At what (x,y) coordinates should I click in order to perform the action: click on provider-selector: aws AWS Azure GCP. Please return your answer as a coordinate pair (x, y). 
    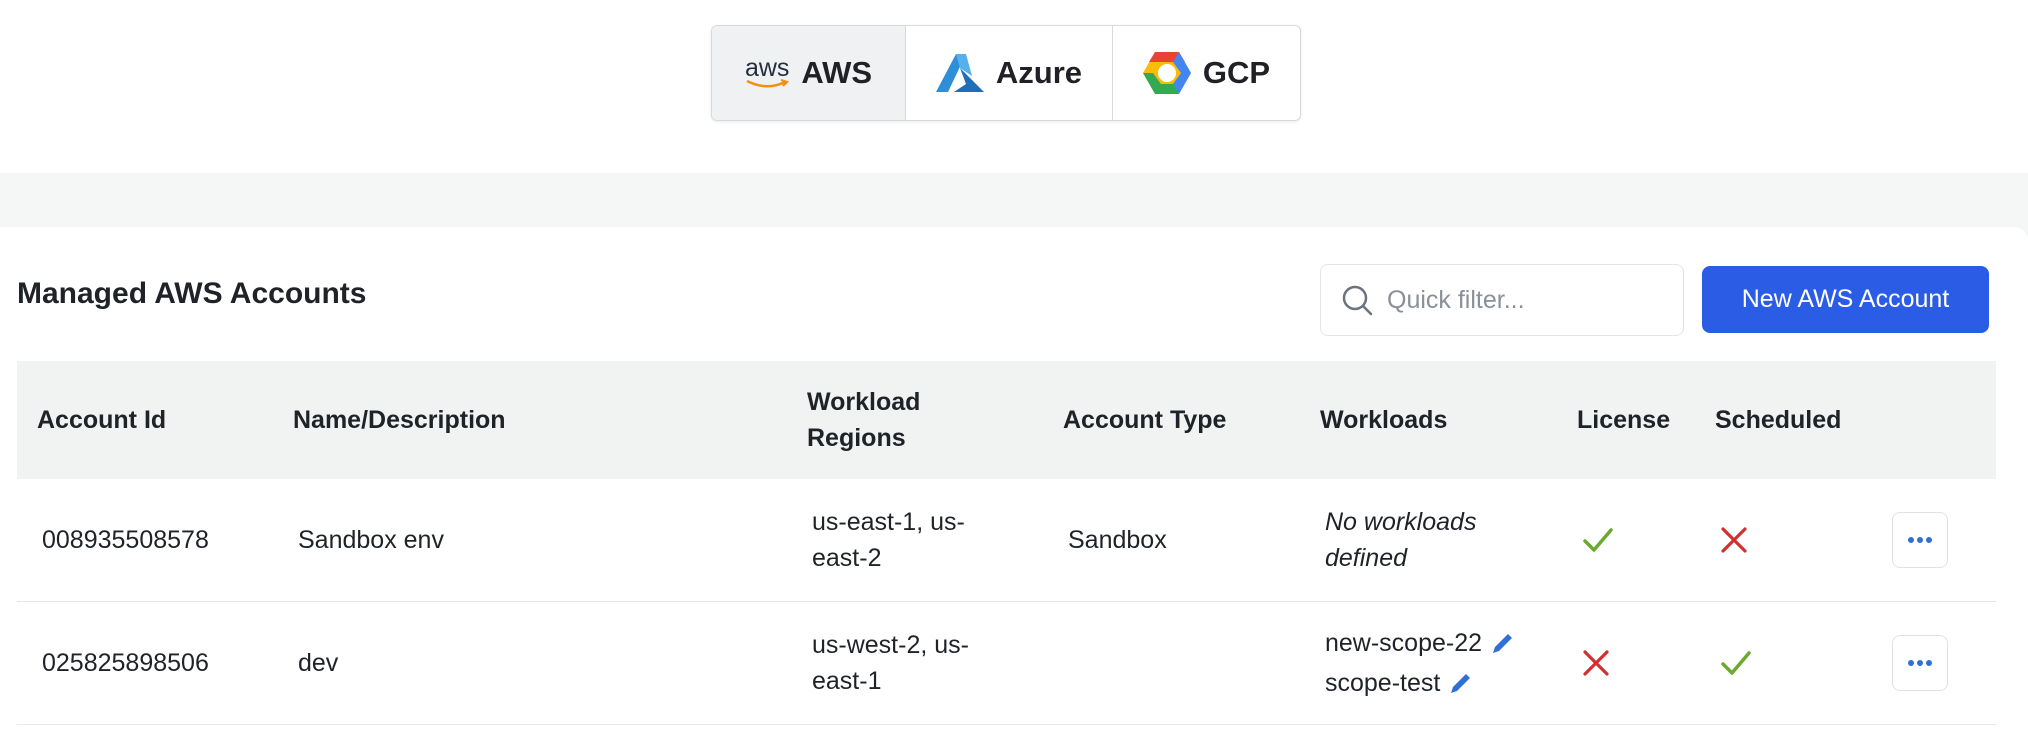
    Looking at the image, I should click on (1006, 73).